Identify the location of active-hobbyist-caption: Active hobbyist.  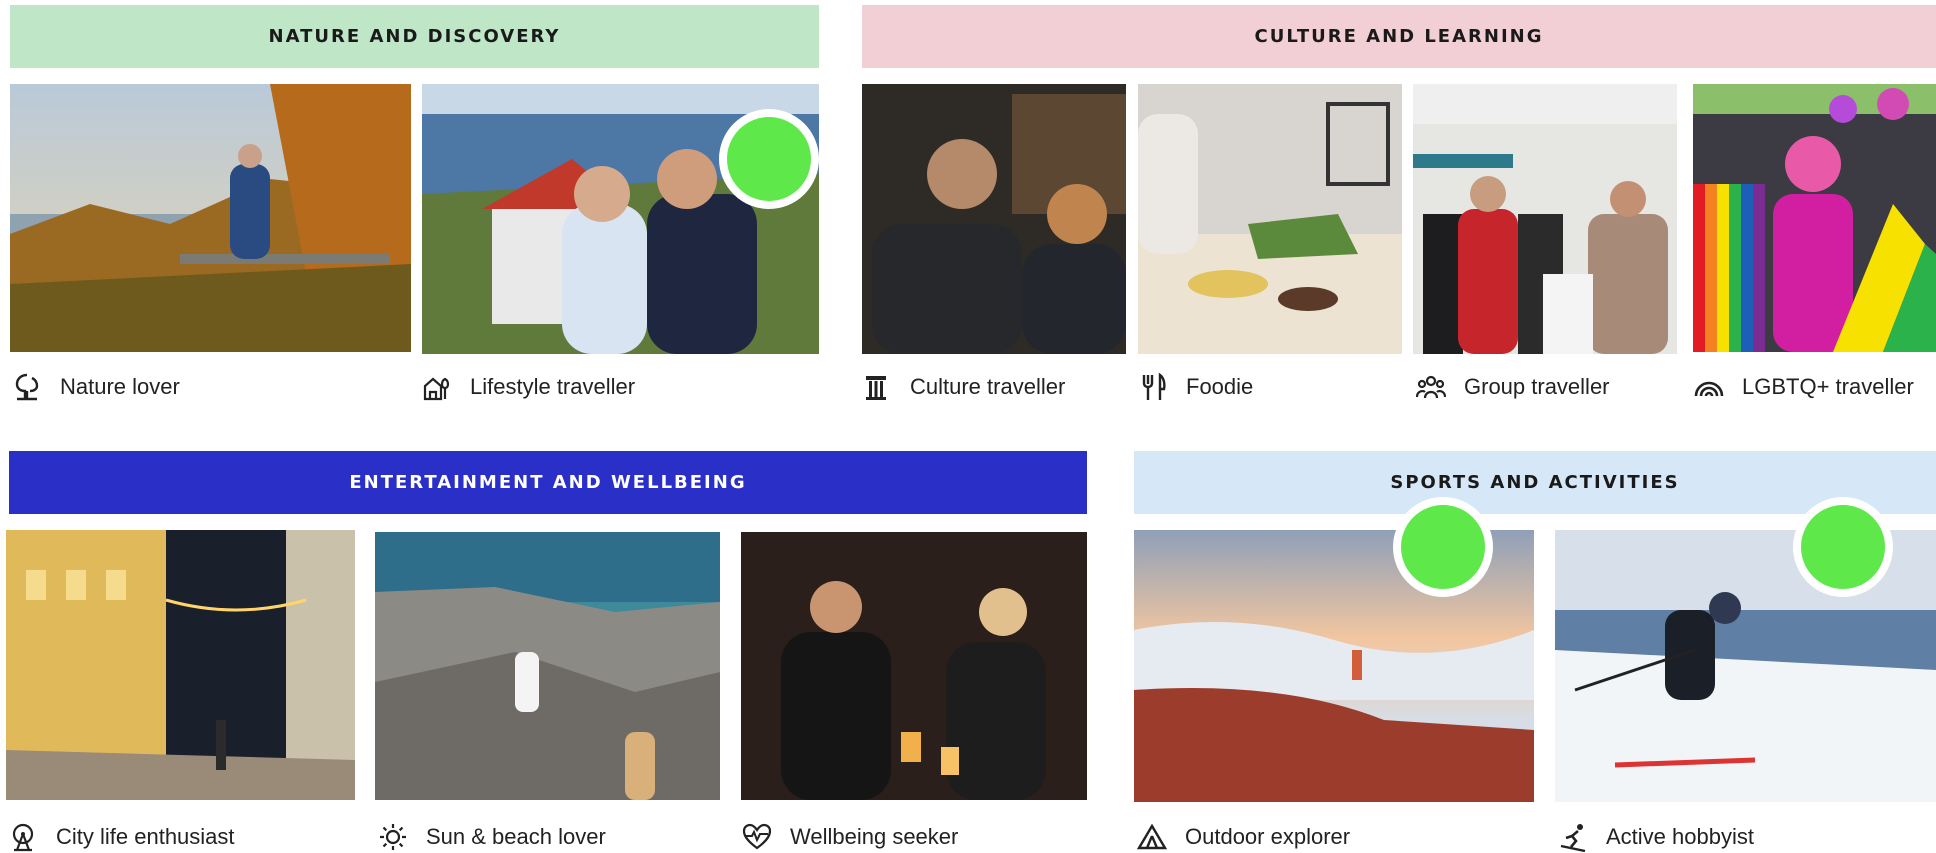
(1656, 837).